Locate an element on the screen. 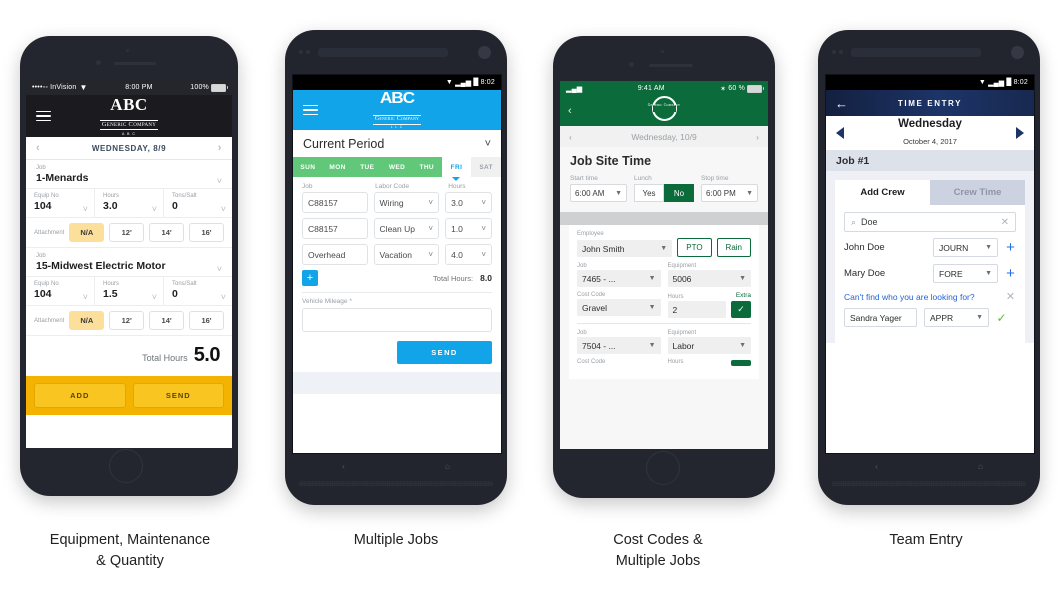 The height and width of the screenshot is (614, 1058). job-field-2: Job 7504 - ... ▼ is located at coordinates (619, 342).